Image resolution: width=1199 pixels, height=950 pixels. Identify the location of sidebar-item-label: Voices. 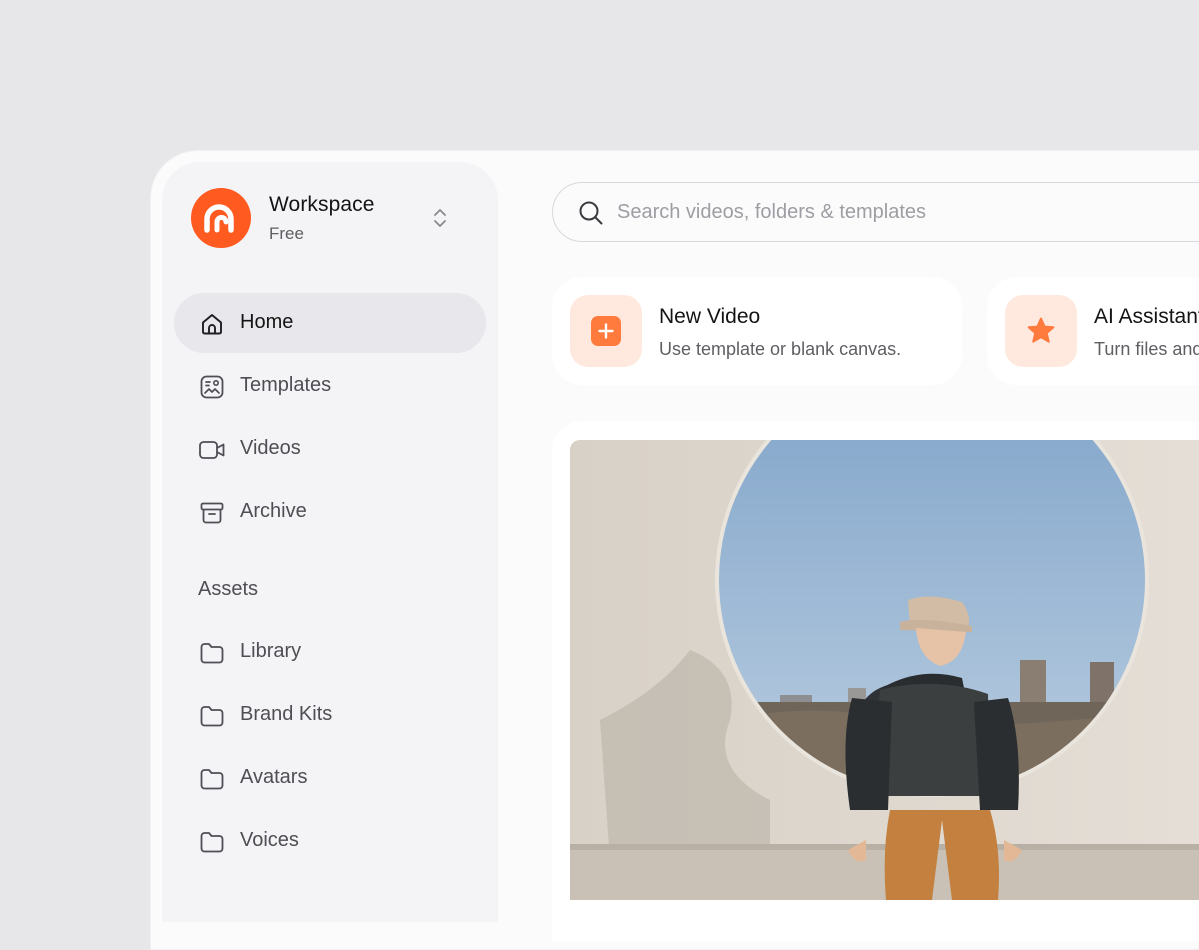
(269, 840).